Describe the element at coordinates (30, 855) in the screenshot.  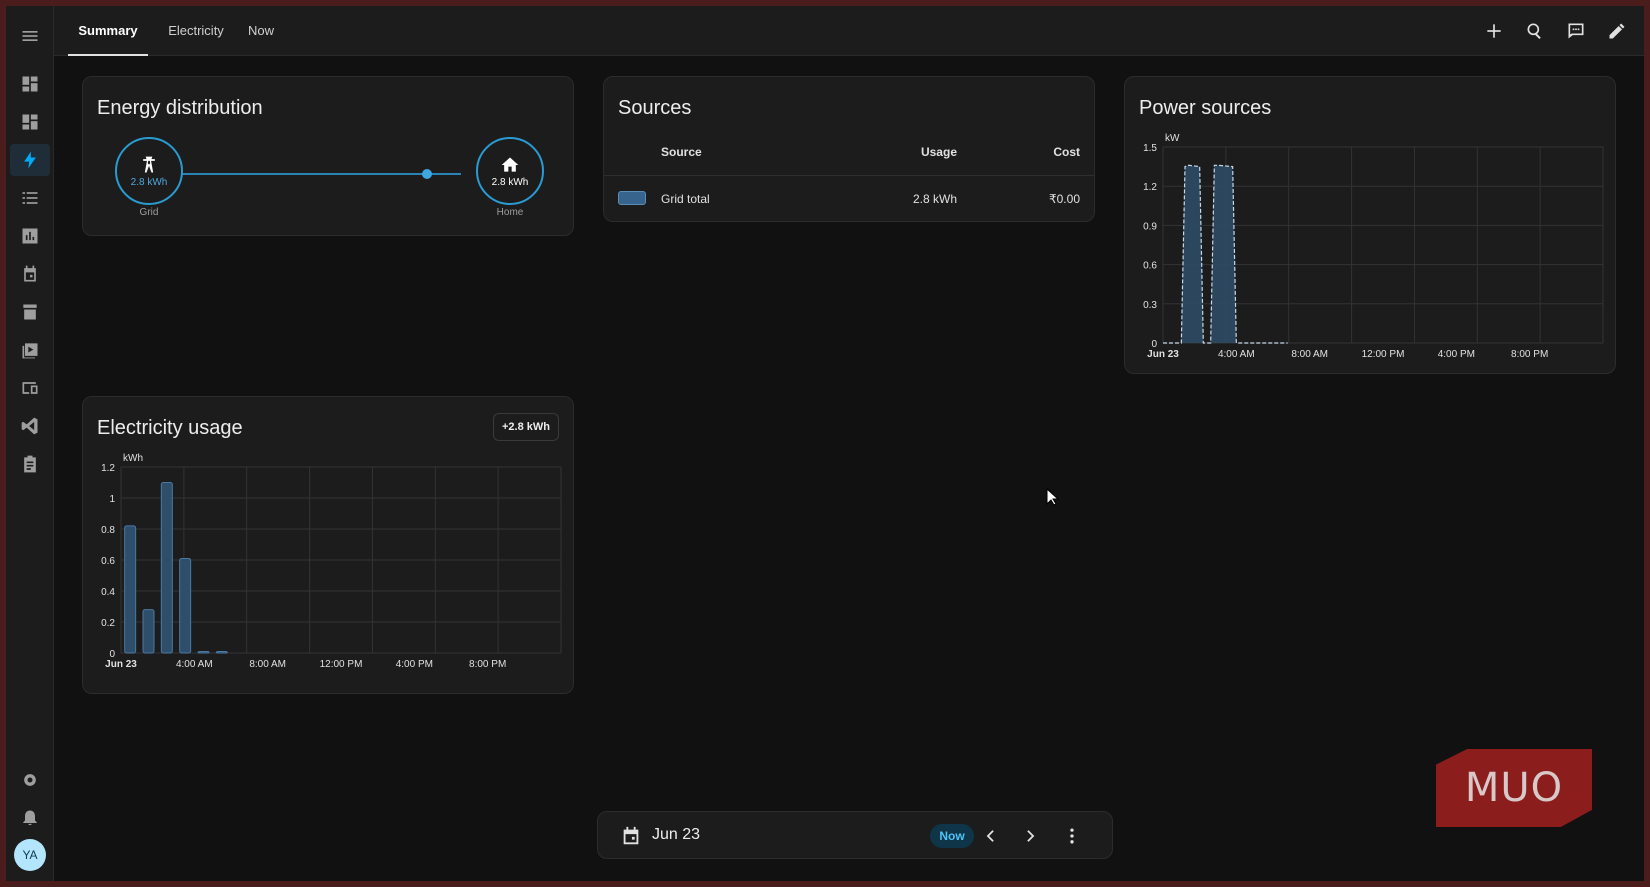
I see `avatar: YA` at that location.